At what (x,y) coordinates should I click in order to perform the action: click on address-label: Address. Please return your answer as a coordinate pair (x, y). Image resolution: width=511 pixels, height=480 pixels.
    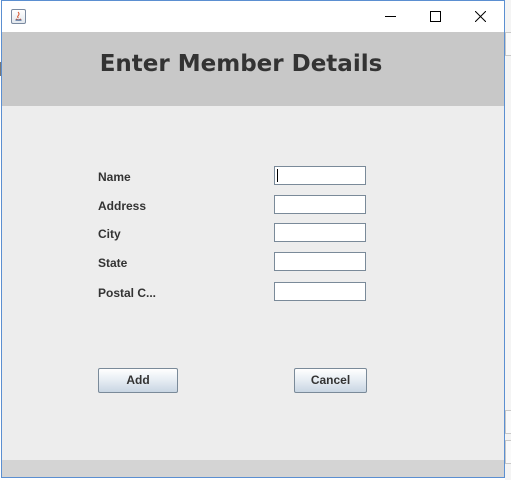
    Looking at the image, I should click on (122, 206).